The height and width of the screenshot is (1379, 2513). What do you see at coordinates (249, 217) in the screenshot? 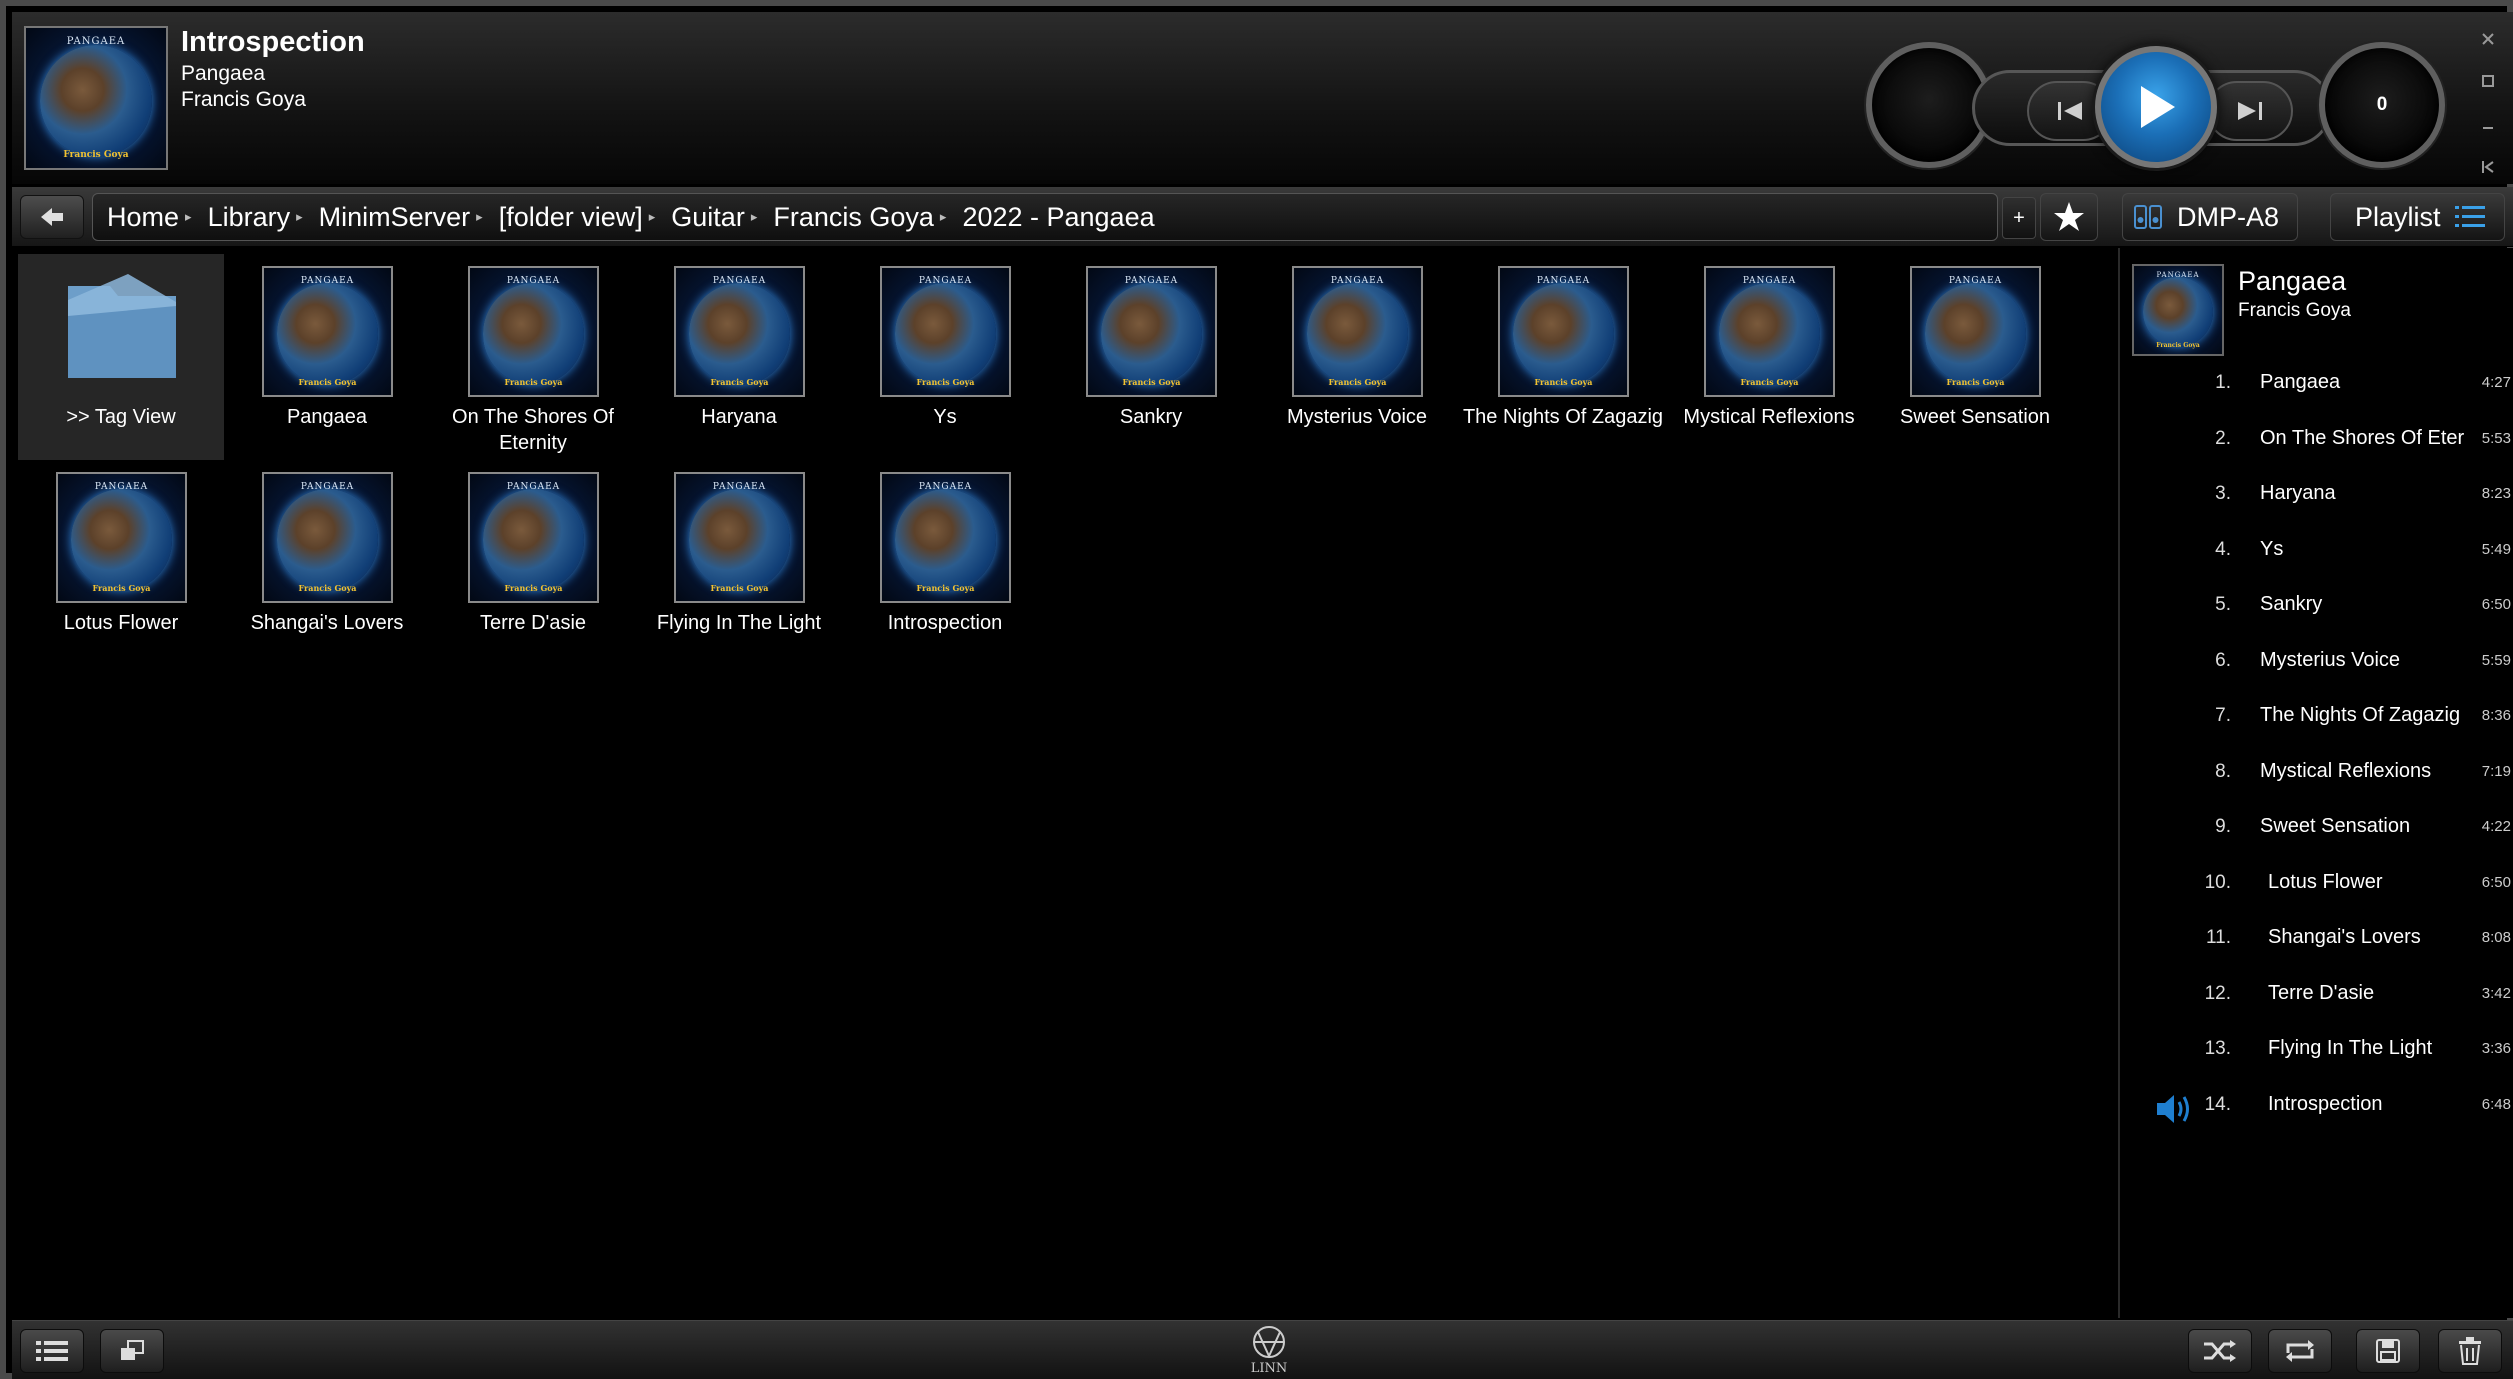
I see `breadcrumb-library: Library` at bounding box center [249, 217].